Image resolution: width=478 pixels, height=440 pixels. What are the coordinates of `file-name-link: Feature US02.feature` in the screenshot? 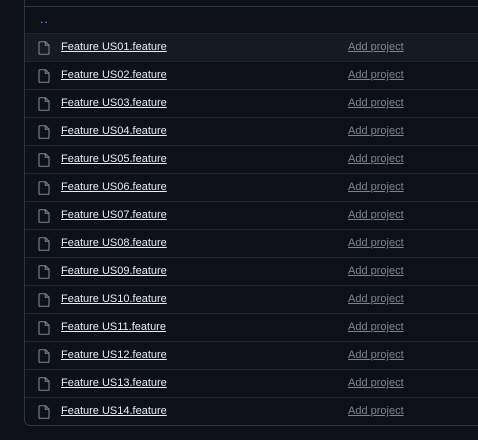 It's located at (114, 75).